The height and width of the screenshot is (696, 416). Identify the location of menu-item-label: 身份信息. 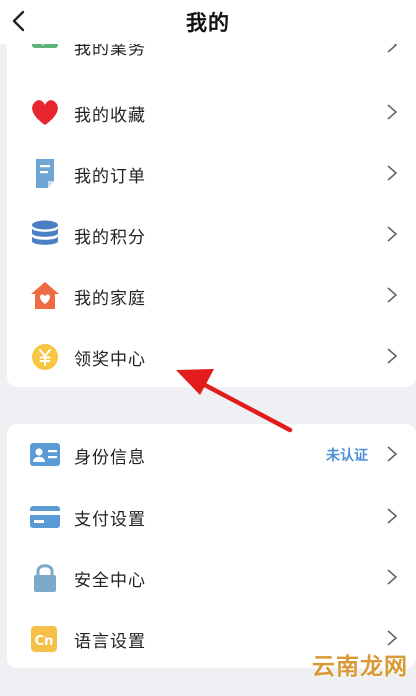
(110, 458).